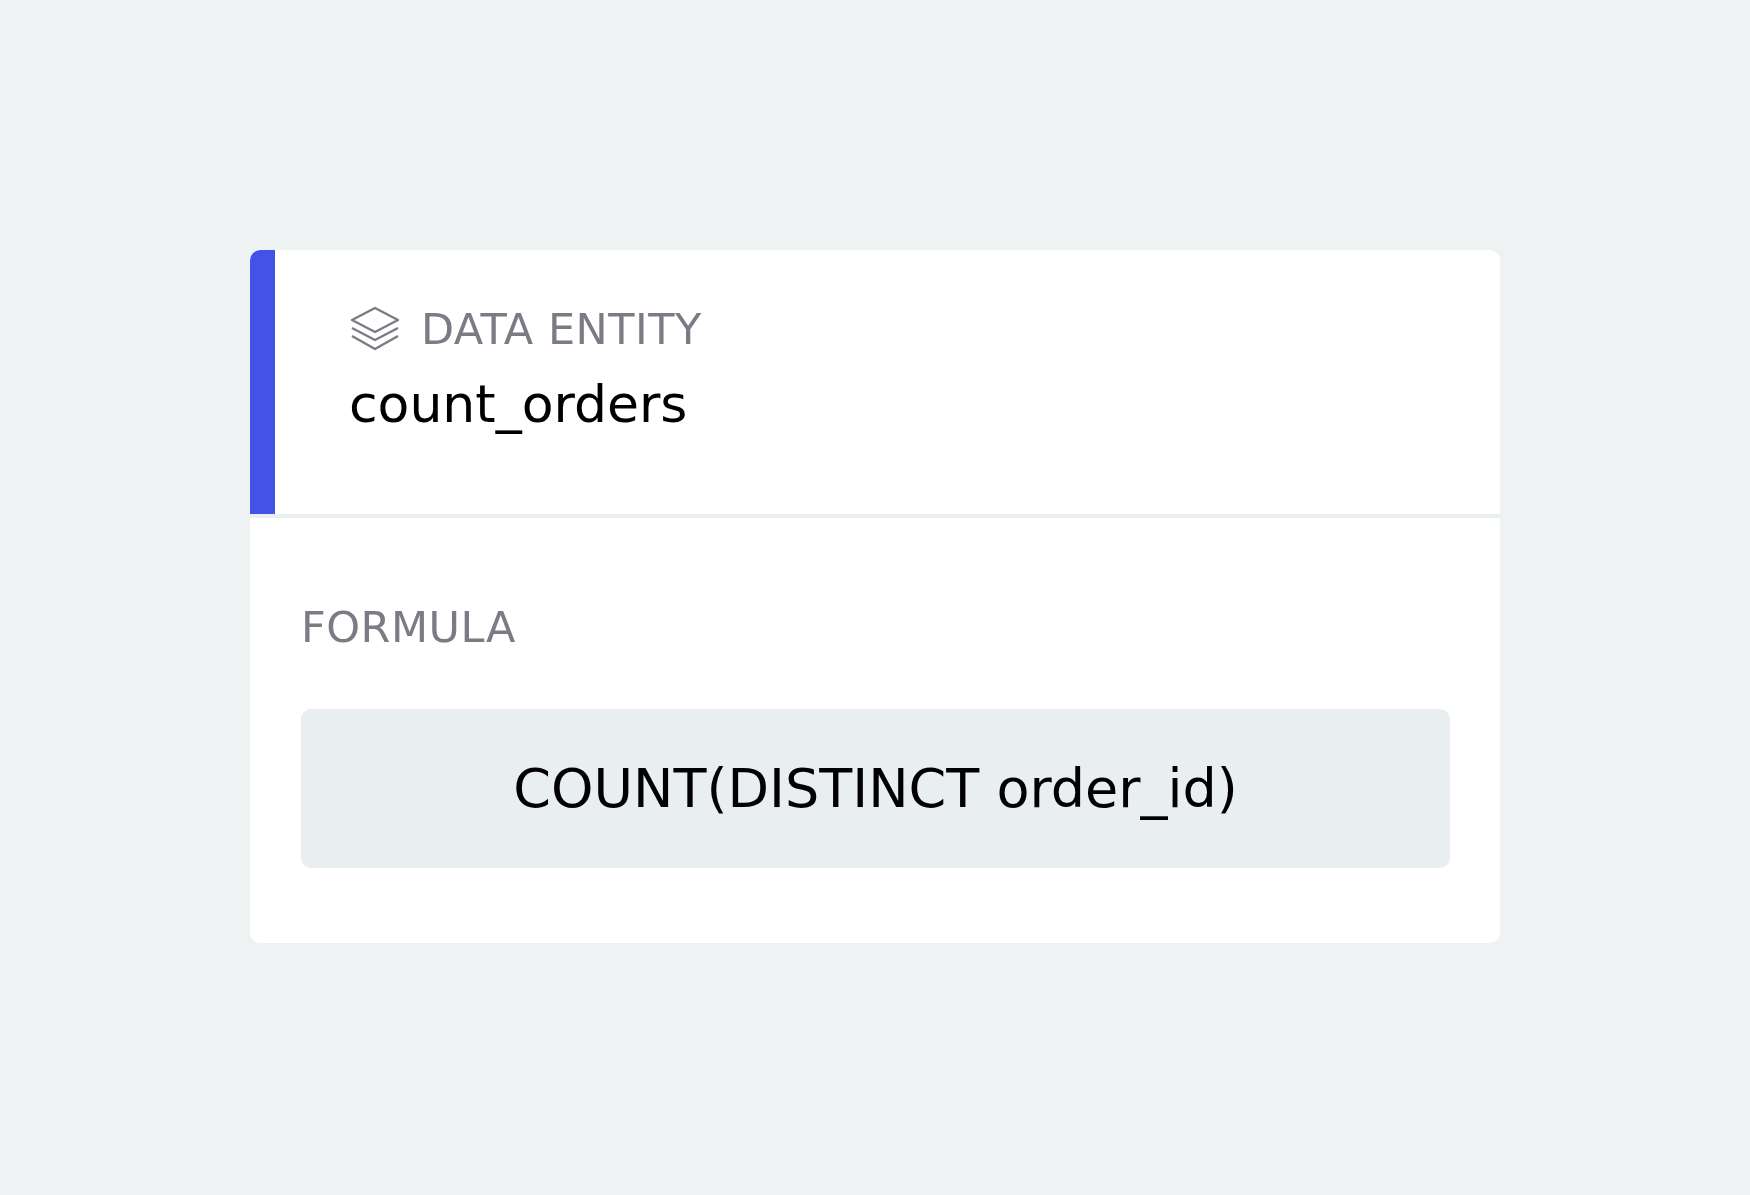 The width and height of the screenshot is (1750, 1195). Describe the element at coordinates (561, 329) in the screenshot. I see `entity-type-label: DATA ENTITY` at that location.